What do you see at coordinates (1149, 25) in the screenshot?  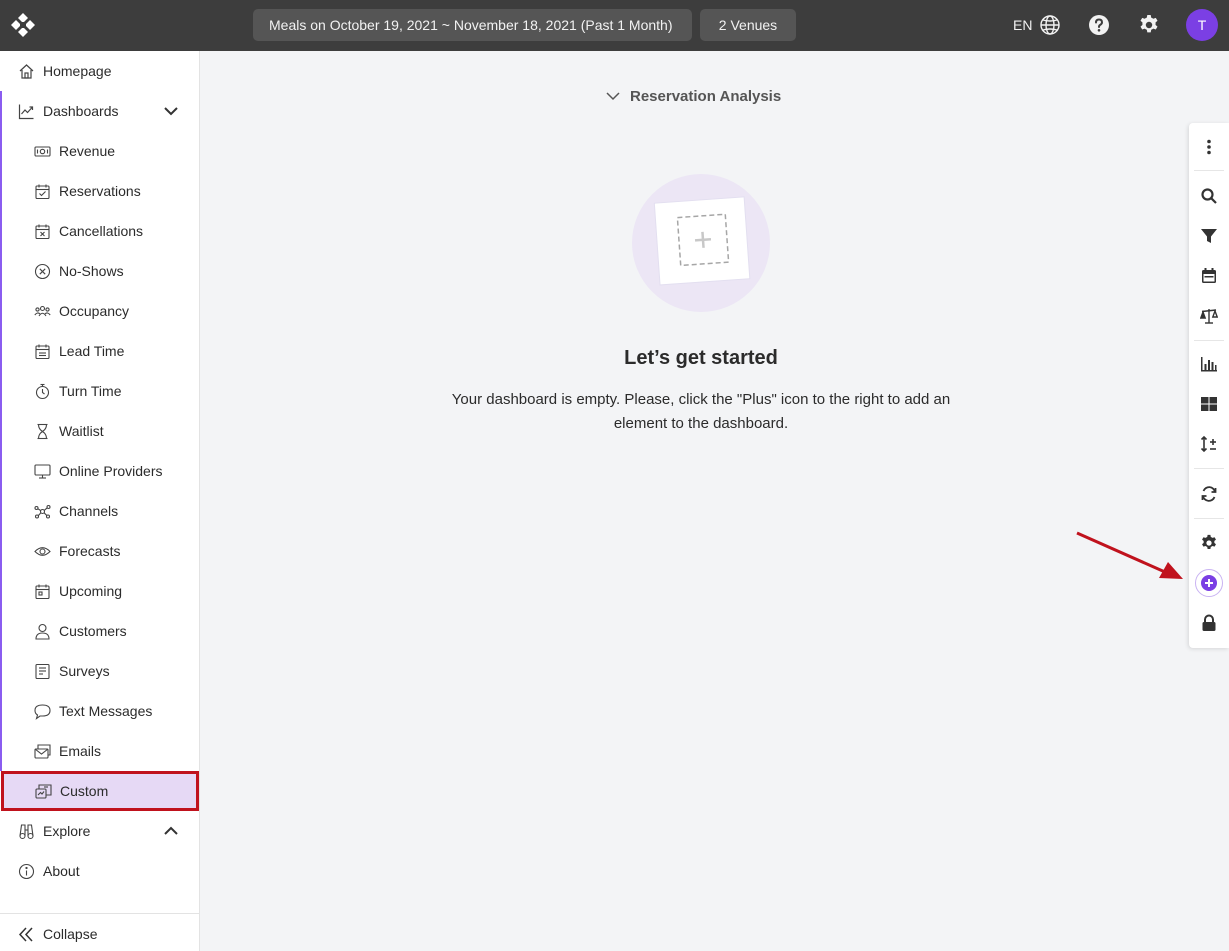 I see `settings-gear-icon` at bounding box center [1149, 25].